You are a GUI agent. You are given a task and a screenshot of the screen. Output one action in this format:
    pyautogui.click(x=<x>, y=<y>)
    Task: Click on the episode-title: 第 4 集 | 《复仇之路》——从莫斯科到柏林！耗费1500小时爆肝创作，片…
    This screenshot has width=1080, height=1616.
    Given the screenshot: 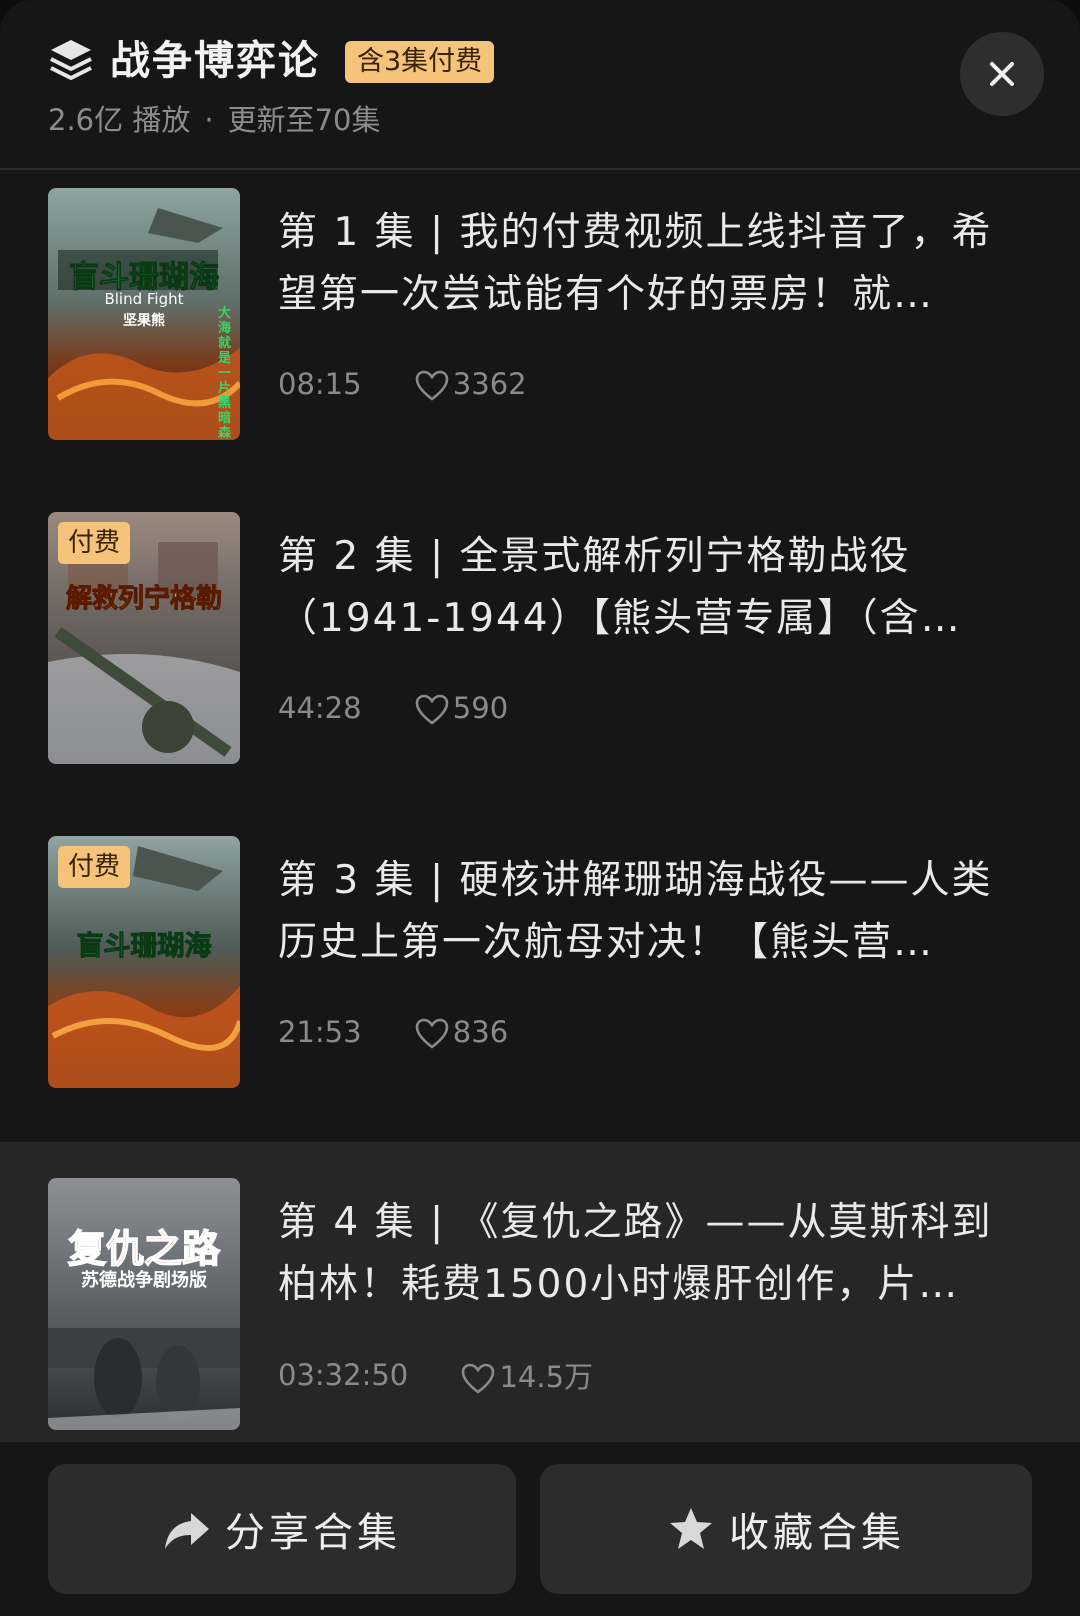 What is the action you would take?
    pyautogui.click(x=635, y=1253)
    